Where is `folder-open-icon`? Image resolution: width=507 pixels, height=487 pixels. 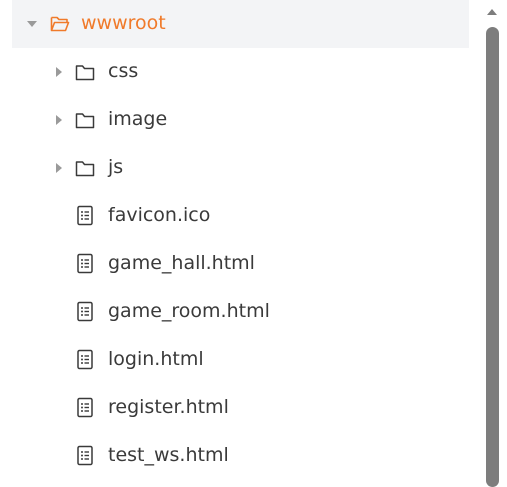
folder-open-icon is located at coordinates (60, 24).